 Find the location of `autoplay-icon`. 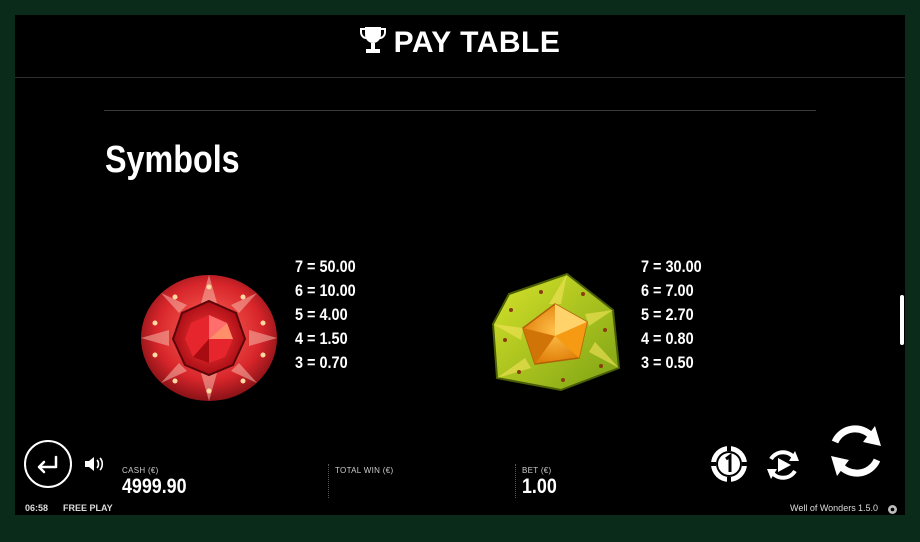

autoplay-icon is located at coordinates (783, 465).